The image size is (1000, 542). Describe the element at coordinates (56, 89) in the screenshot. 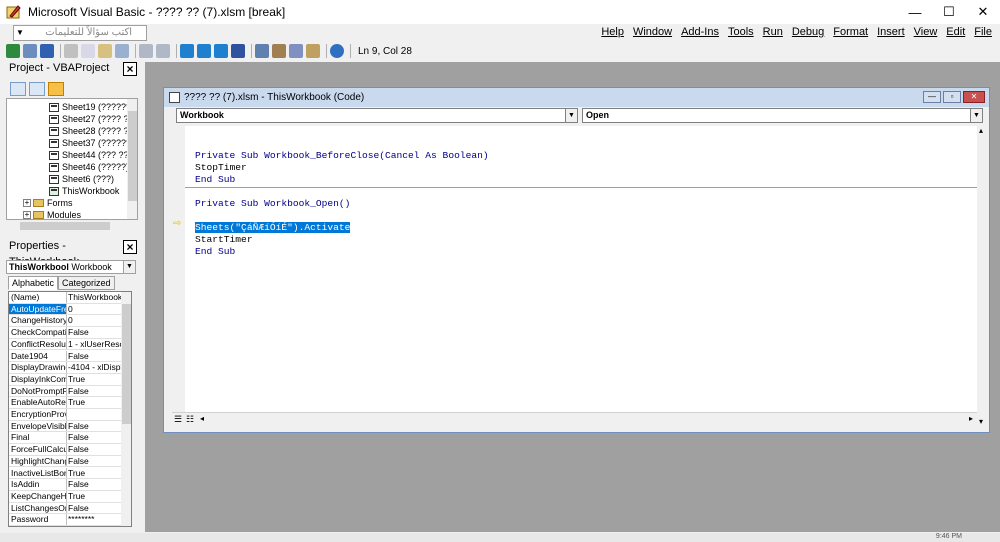

I see `toggle-folders-button` at that location.